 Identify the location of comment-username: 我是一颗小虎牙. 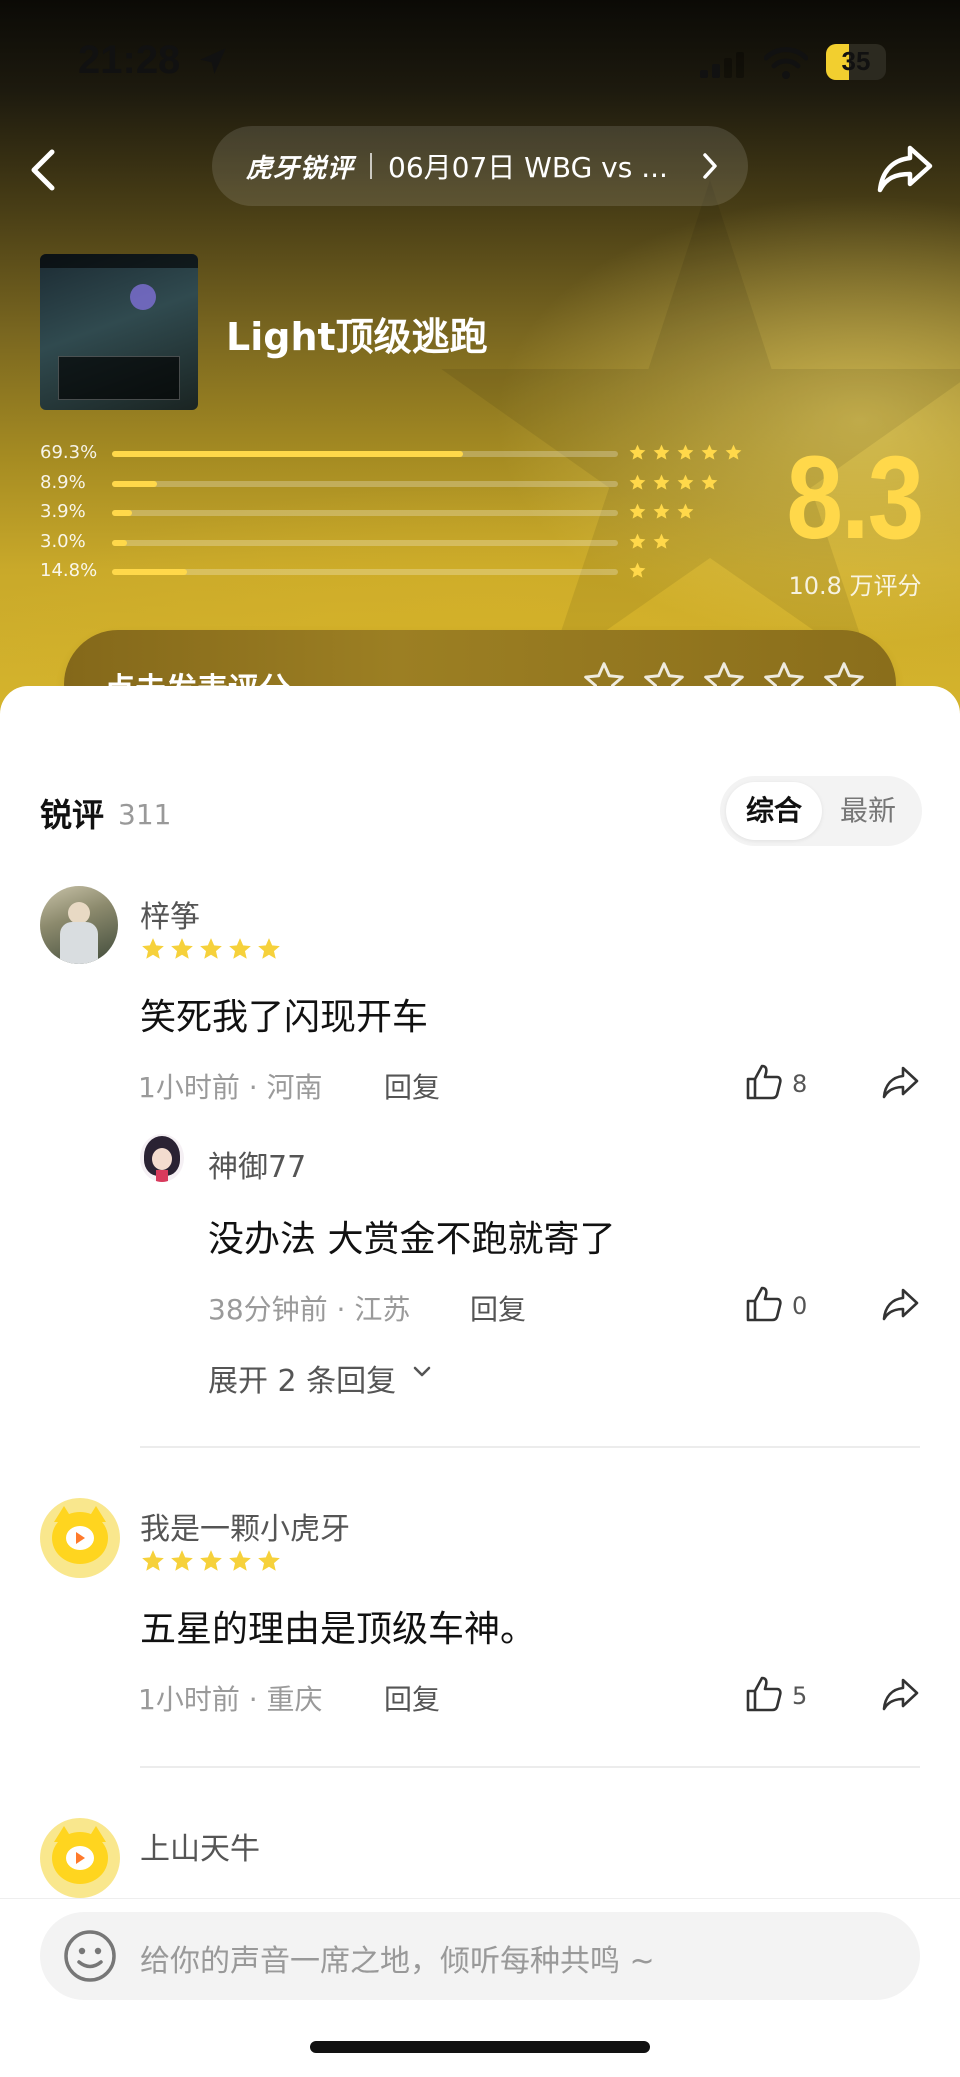
(245, 1526).